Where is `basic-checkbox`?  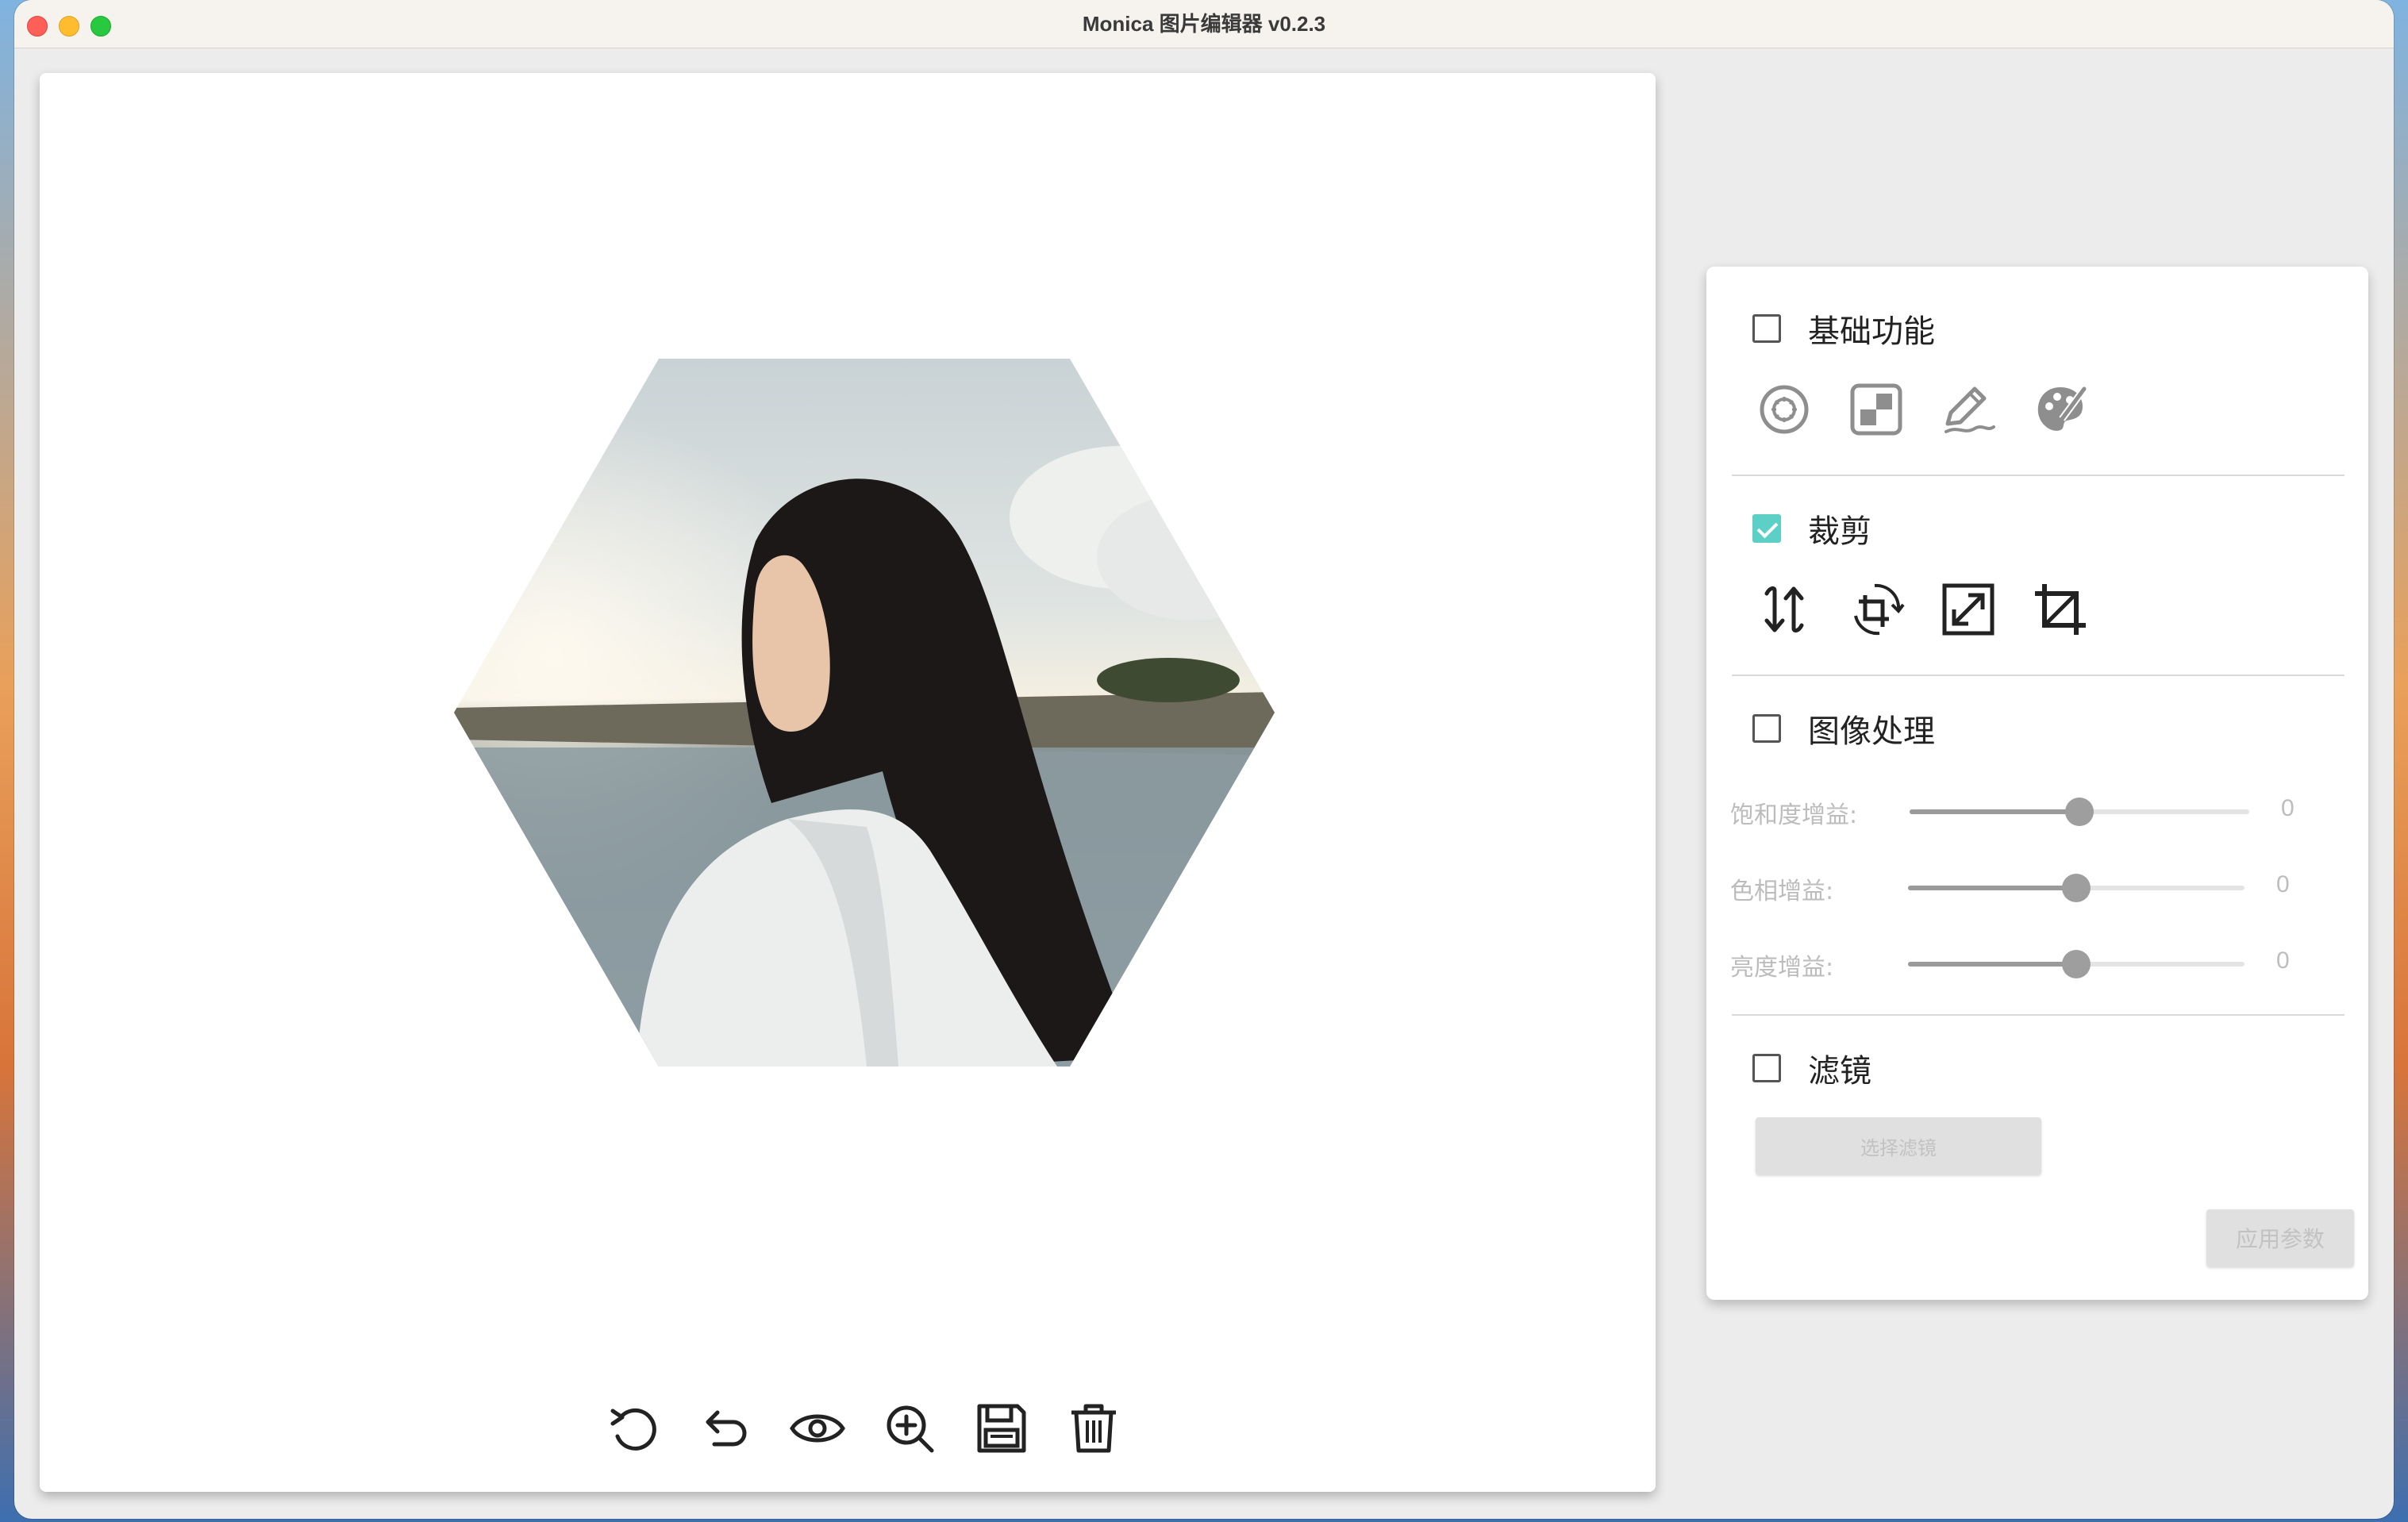 basic-checkbox is located at coordinates (1766, 328).